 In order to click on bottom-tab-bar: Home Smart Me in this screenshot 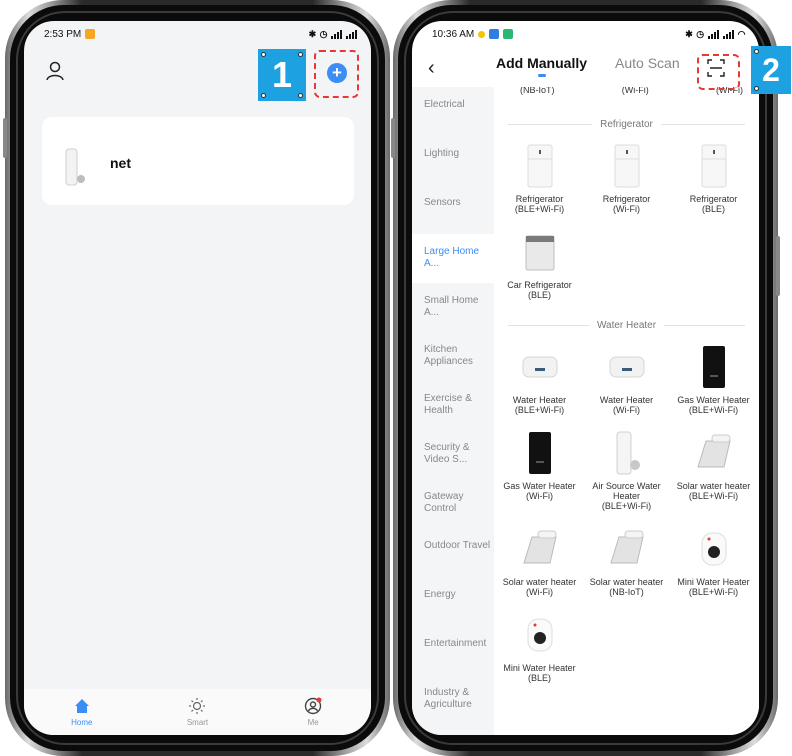, I will do `click(197, 712)`.